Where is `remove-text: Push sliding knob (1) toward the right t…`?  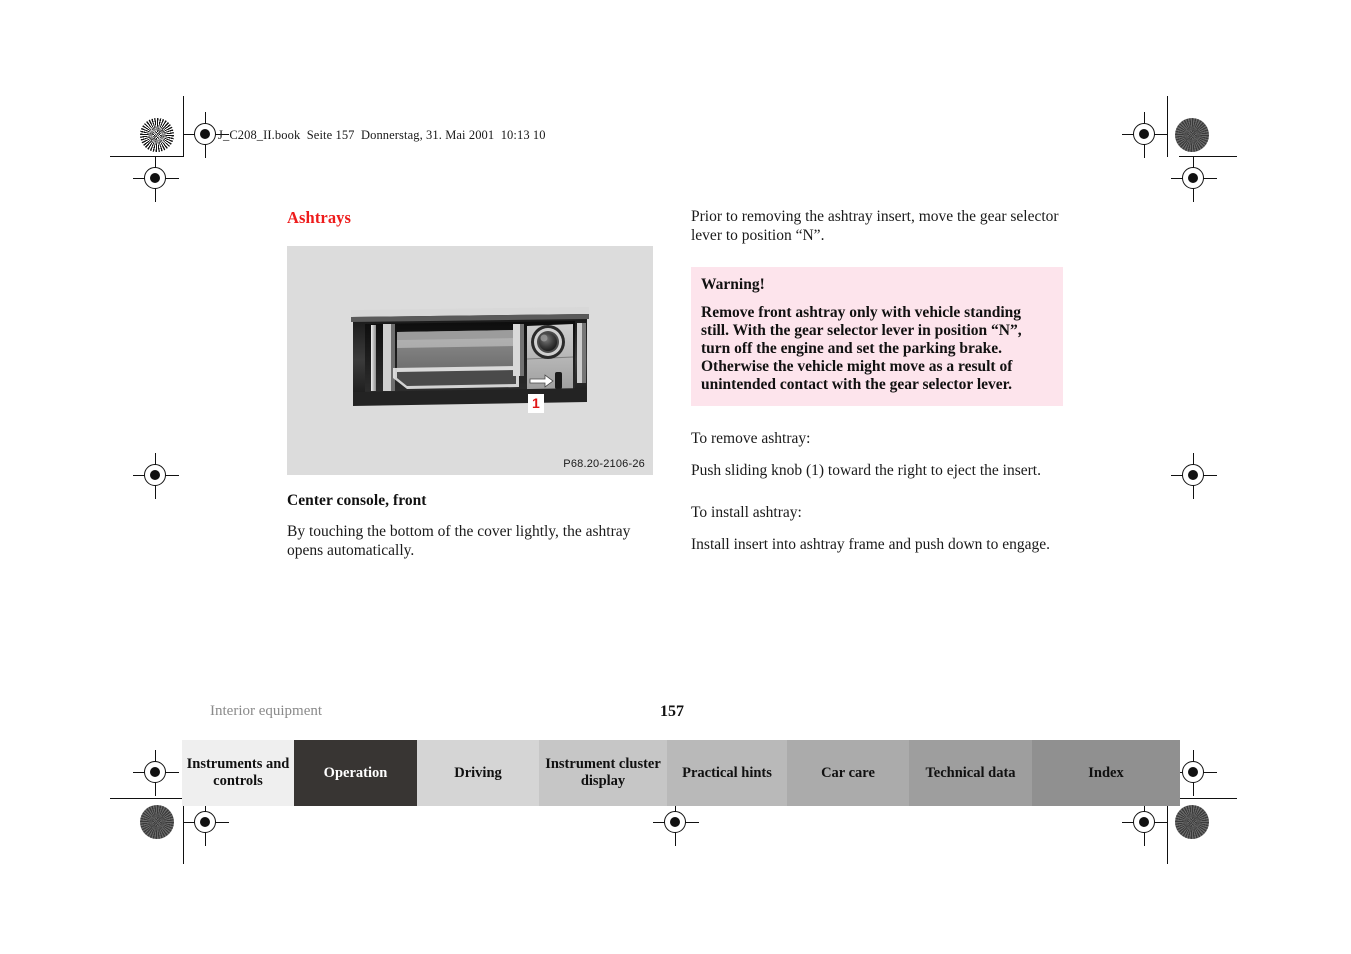
remove-text: Push sliding knob (1) toward the right t… is located at coordinates (866, 470).